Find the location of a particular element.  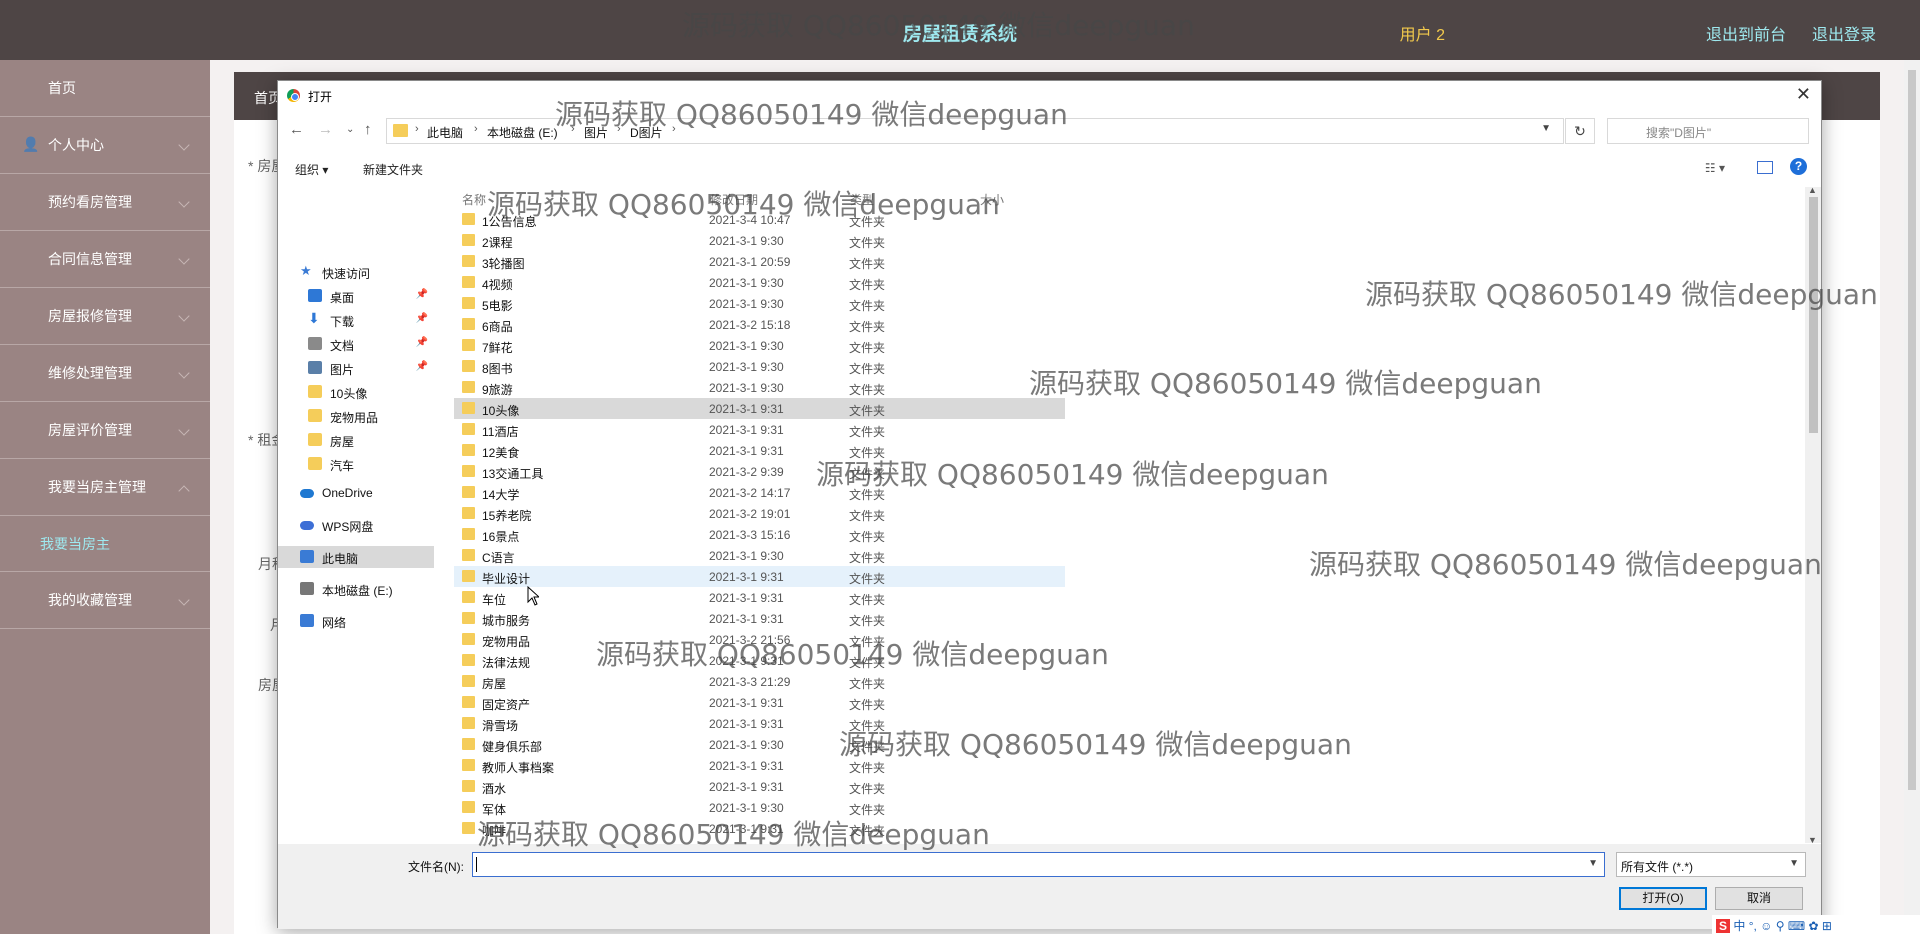

nav-item-9: 汽车 is located at coordinates (356, 464).